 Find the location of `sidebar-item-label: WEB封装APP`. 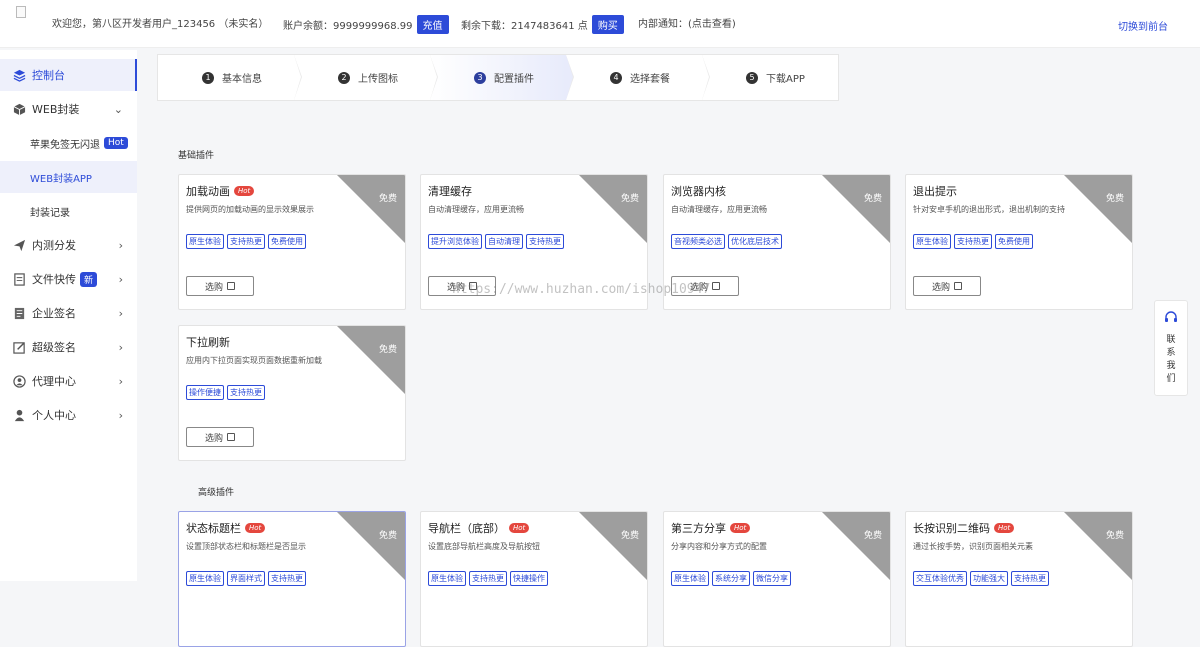

sidebar-item-label: WEB封装APP is located at coordinates (61, 179).